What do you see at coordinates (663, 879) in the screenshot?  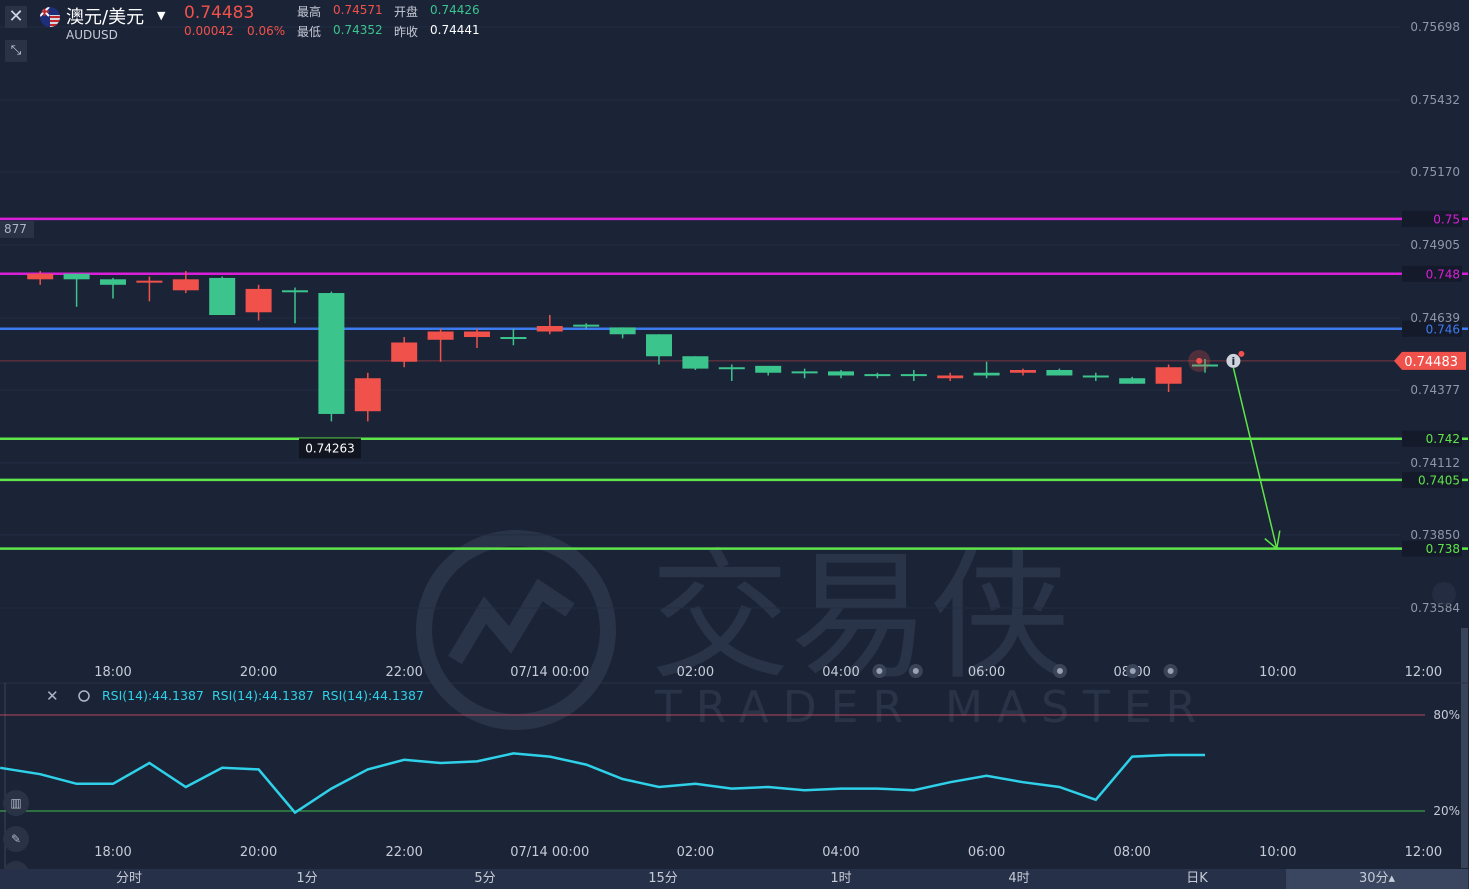 I see `timeframe-tab: 15分` at bounding box center [663, 879].